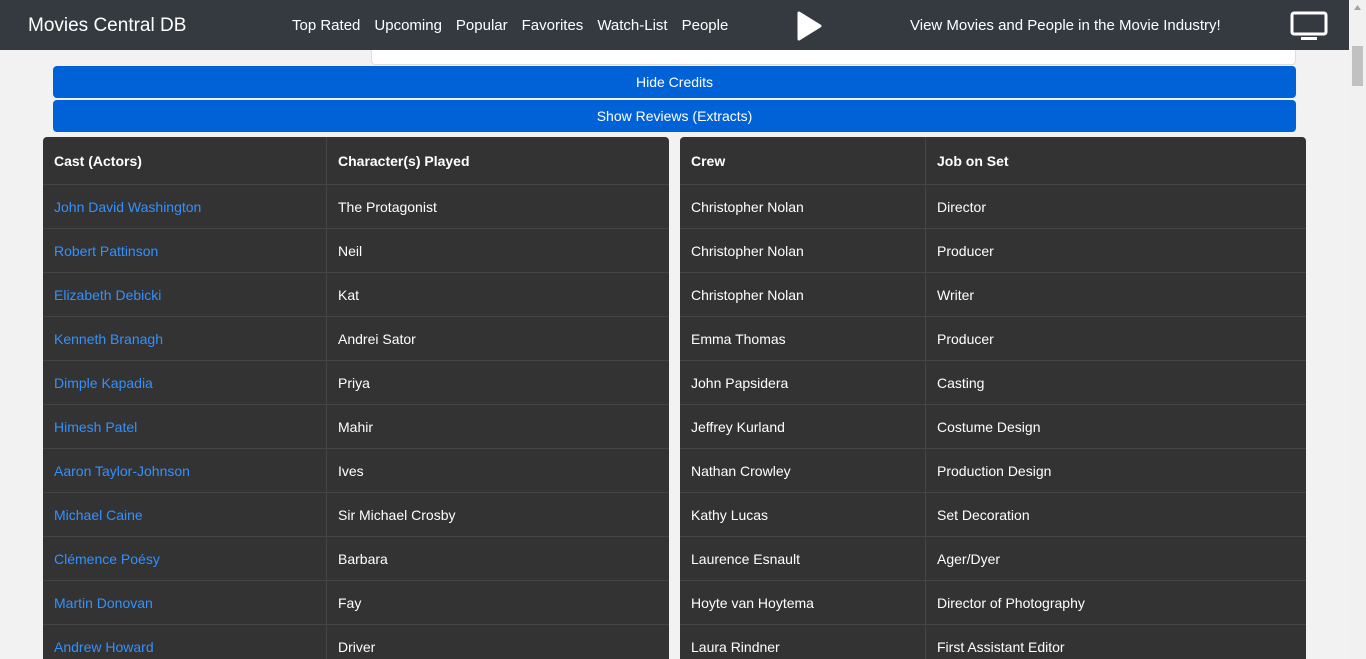 This screenshot has height=659, width=1366. What do you see at coordinates (95, 427) in the screenshot?
I see `actor-link: Himesh Patel` at bounding box center [95, 427].